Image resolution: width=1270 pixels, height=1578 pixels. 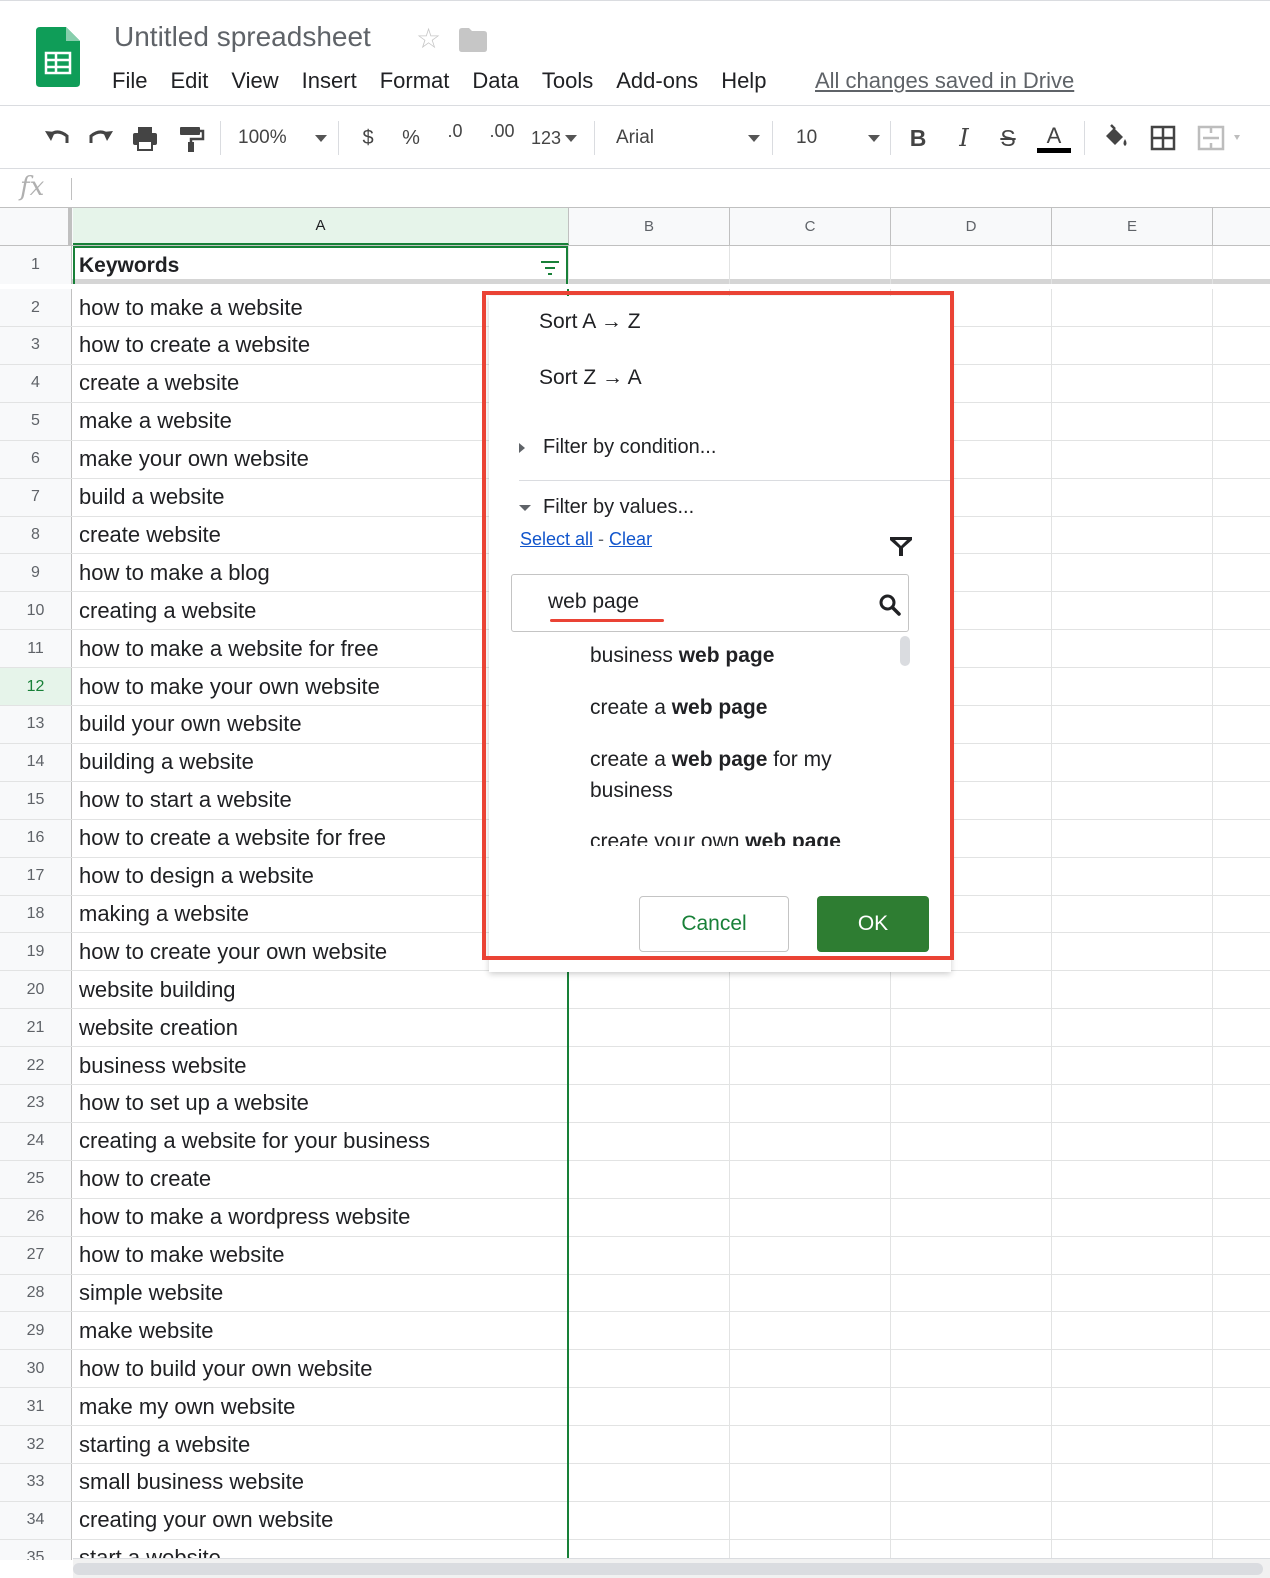 What do you see at coordinates (226, 648) in the screenshot?
I see `cell-a: how to make a website for free` at bounding box center [226, 648].